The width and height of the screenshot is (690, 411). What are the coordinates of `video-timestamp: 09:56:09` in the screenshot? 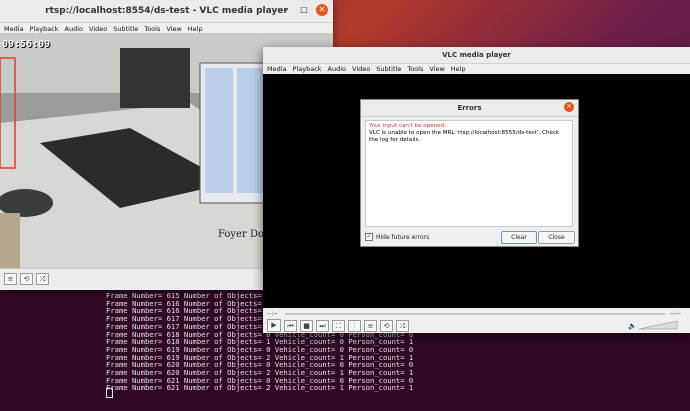 It's located at (26, 44).